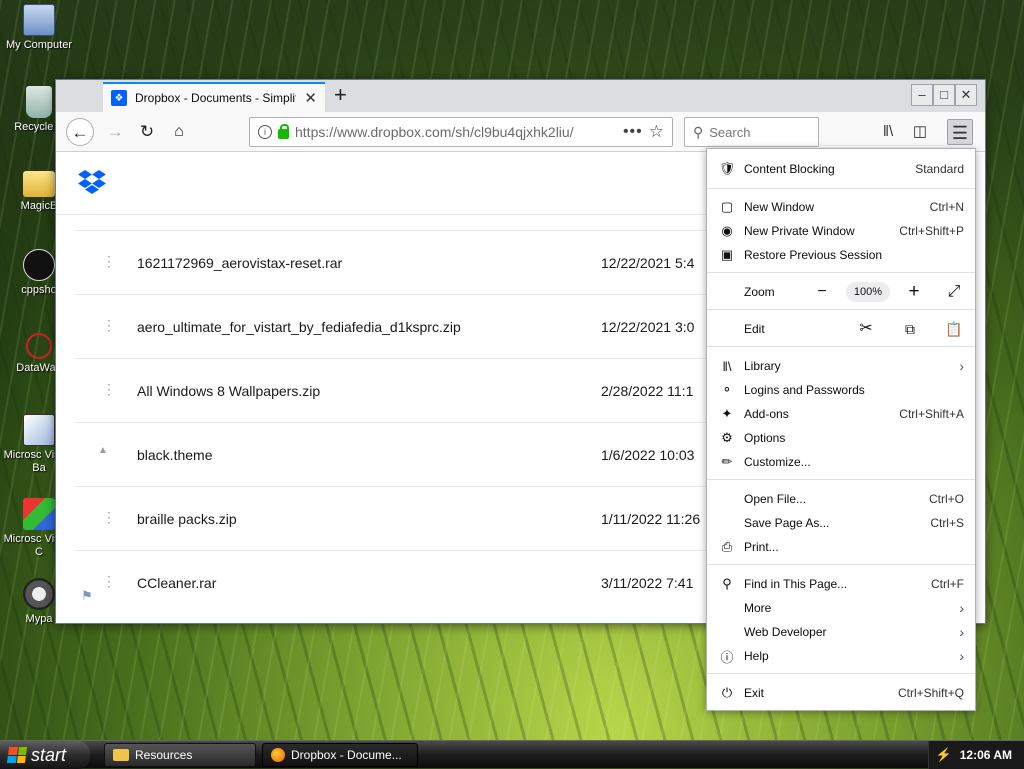 This screenshot has height=769, width=1024. I want to click on file-date: 3/11/2022 7:41, so click(647, 583).